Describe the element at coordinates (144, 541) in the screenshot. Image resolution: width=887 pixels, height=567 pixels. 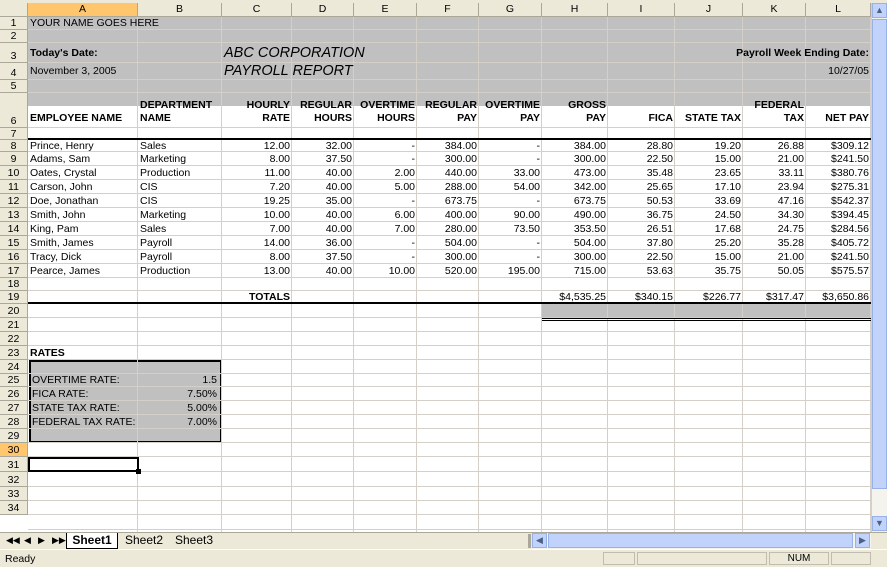
I see `tab-sheet2: Sheet2` at that location.